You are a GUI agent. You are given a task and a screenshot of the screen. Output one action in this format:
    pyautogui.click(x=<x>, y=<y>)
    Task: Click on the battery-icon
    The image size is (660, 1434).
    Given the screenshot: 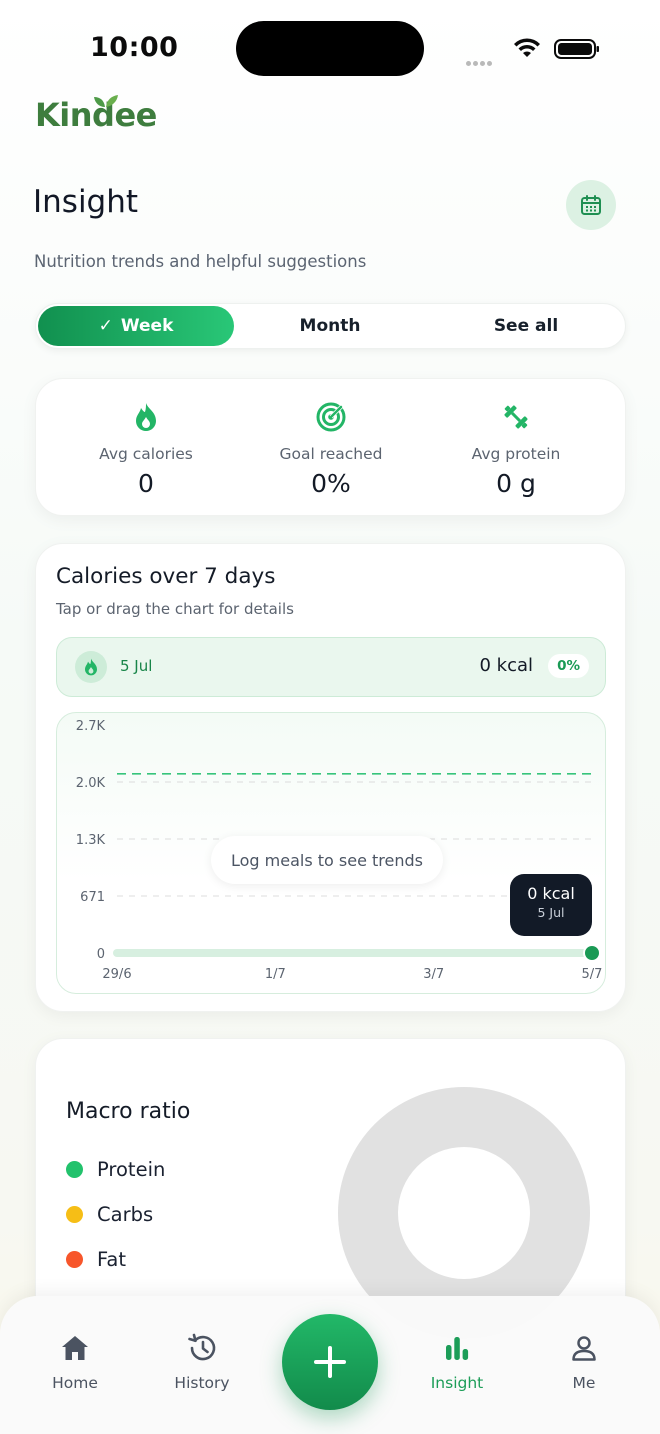 What is the action you would take?
    pyautogui.click(x=576, y=49)
    